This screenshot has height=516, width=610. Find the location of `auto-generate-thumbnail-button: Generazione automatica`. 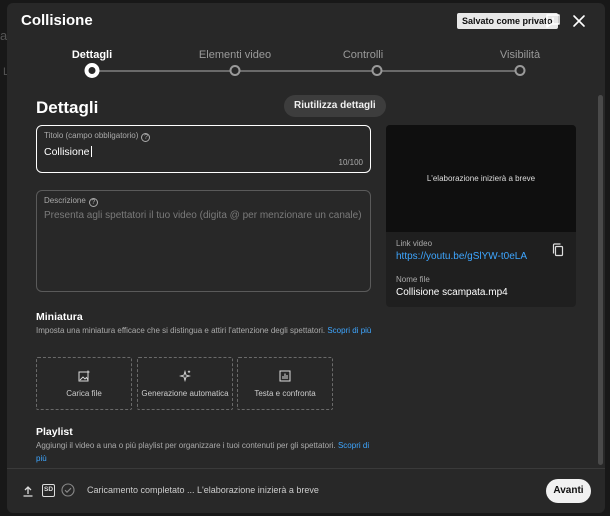

auto-generate-thumbnail-button: Generazione automatica is located at coordinates (185, 383).